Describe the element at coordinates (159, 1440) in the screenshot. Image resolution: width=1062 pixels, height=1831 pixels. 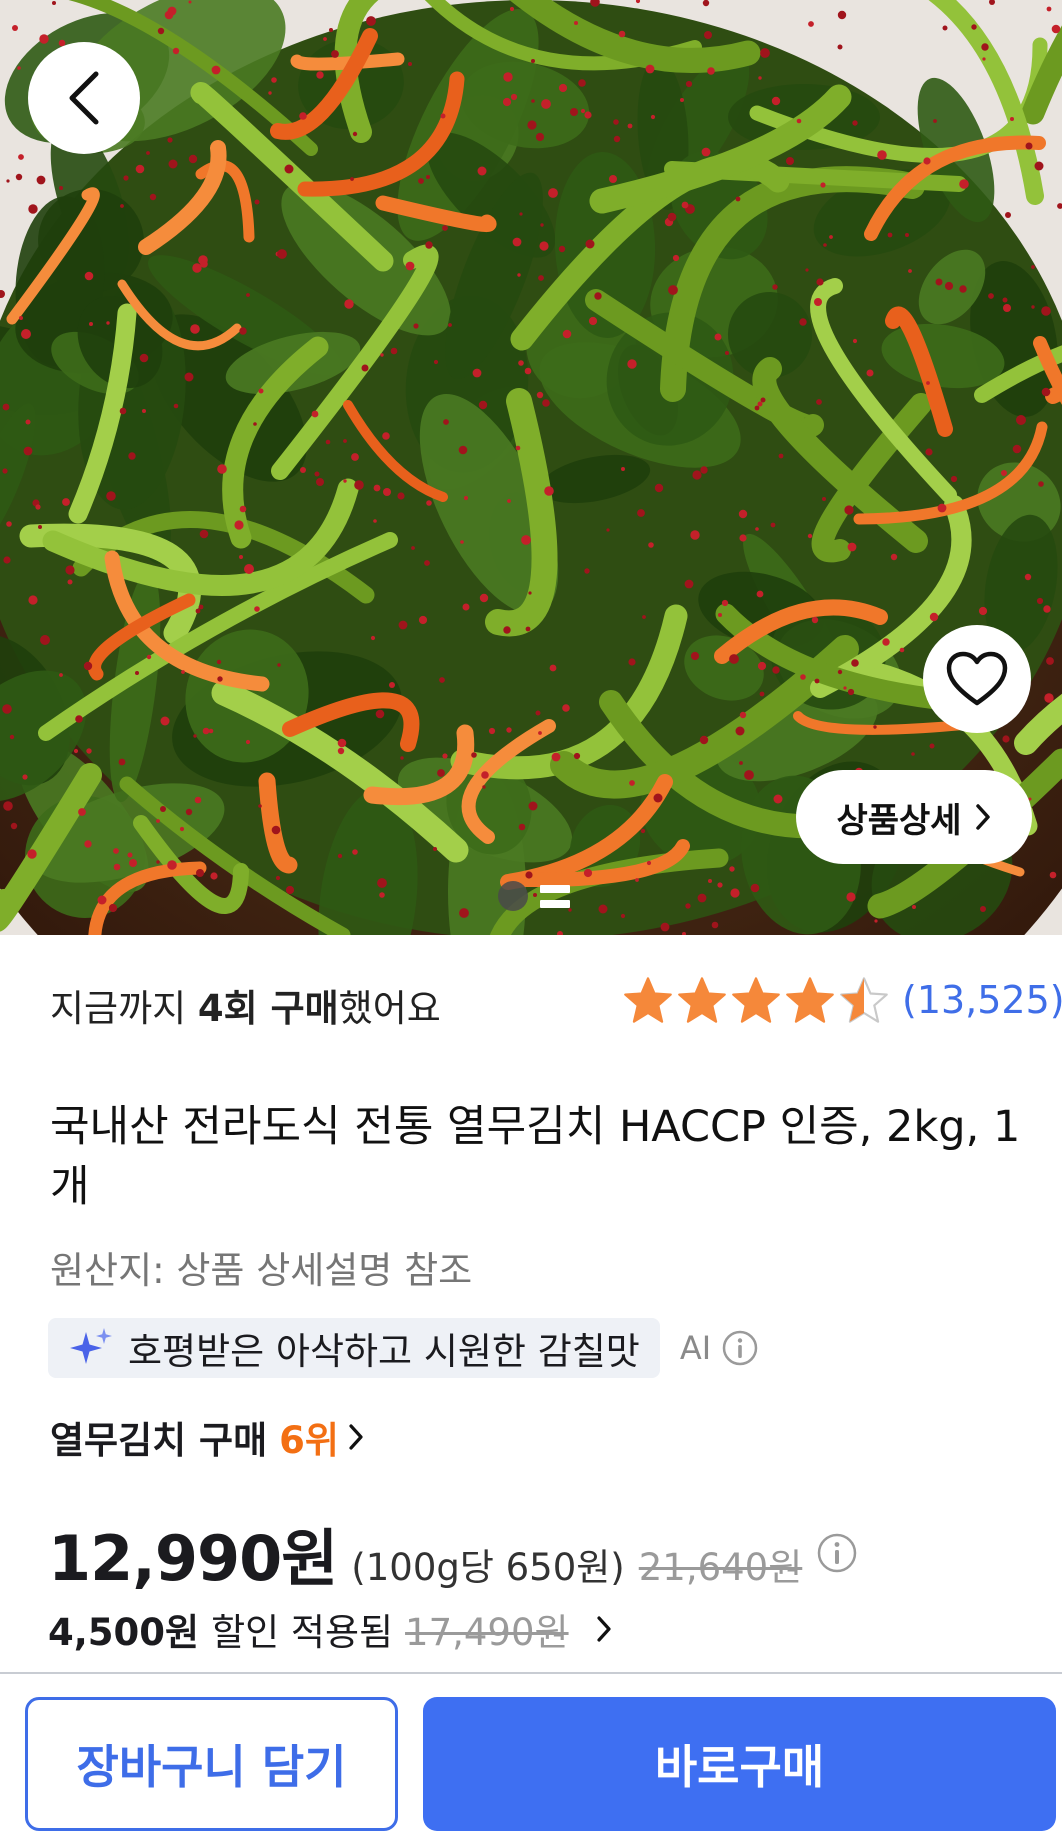
I see `rank-category: 열무김치 구매` at that location.